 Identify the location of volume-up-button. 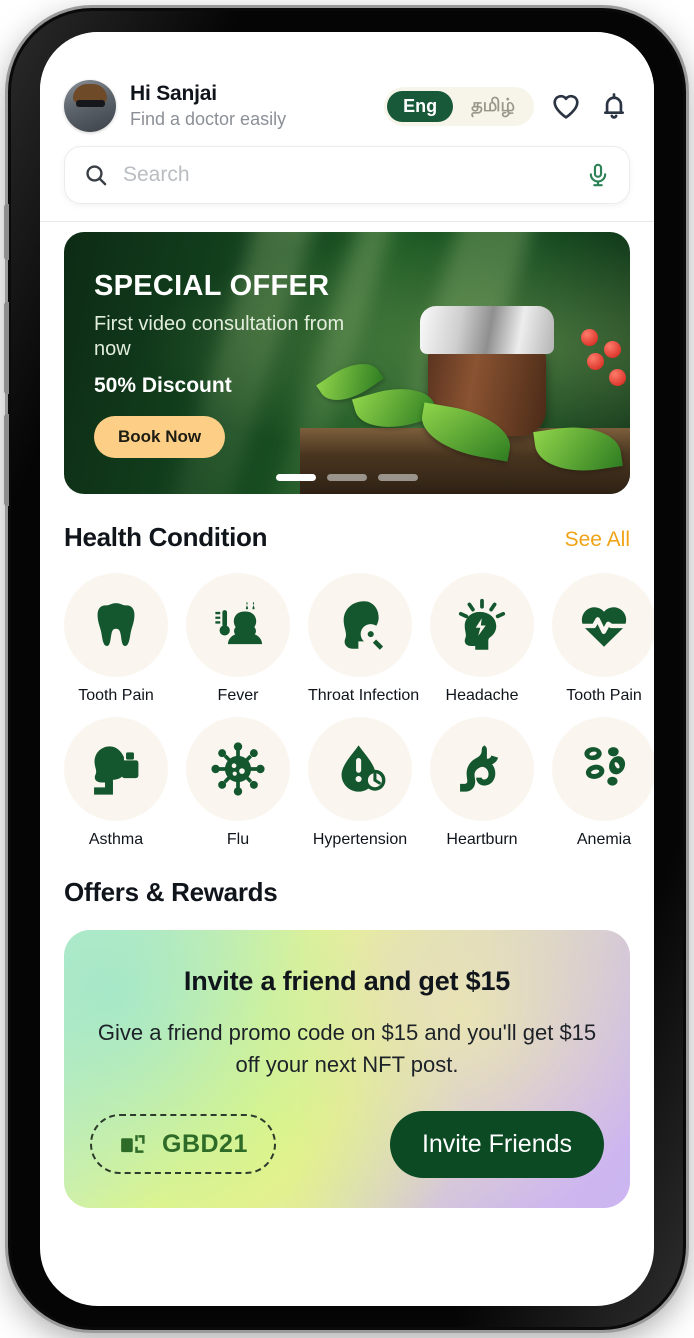
(6, 348).